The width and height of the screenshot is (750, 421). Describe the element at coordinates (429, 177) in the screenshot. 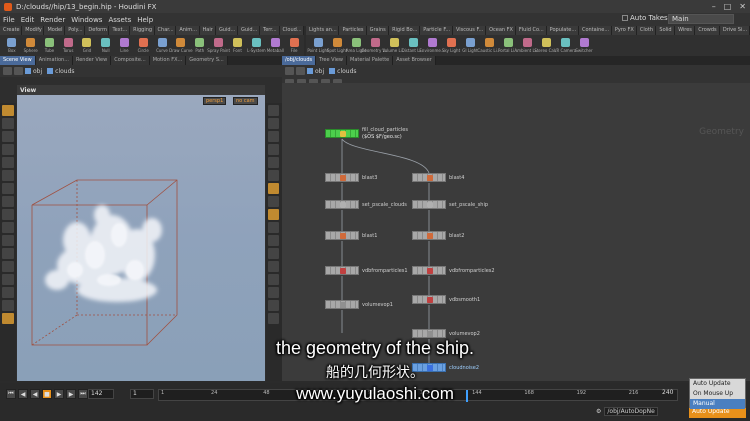

I see `node-blast4` at that location.